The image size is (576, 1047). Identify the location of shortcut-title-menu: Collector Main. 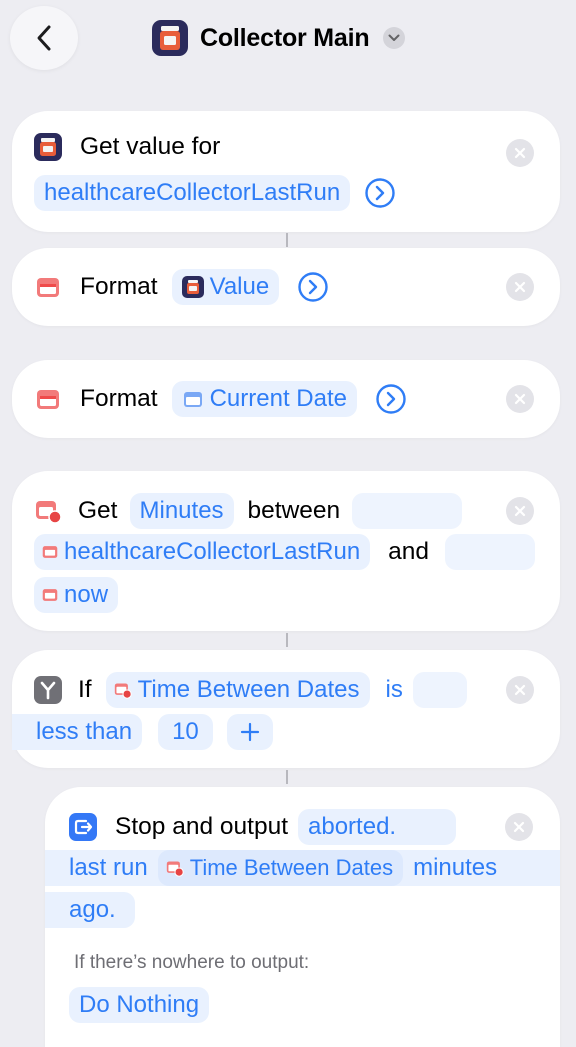
(279, 38).